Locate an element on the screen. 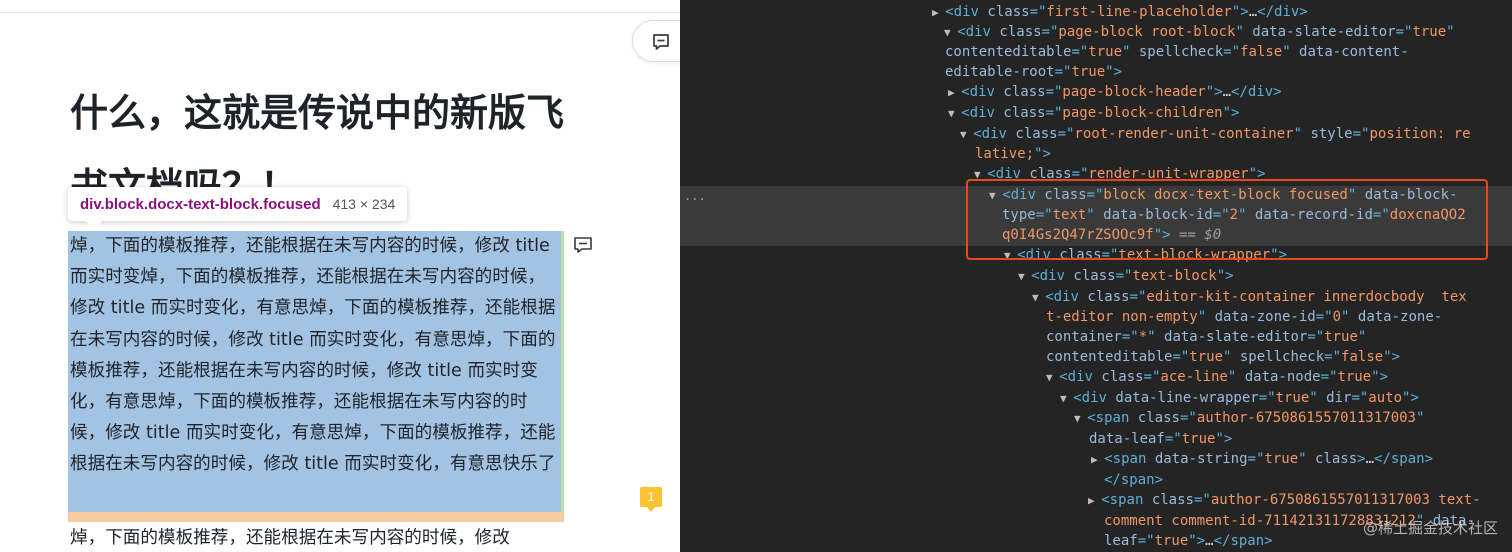 The image size is (1512, 552). dom-token: auto is located at coordinates (1385, 398).